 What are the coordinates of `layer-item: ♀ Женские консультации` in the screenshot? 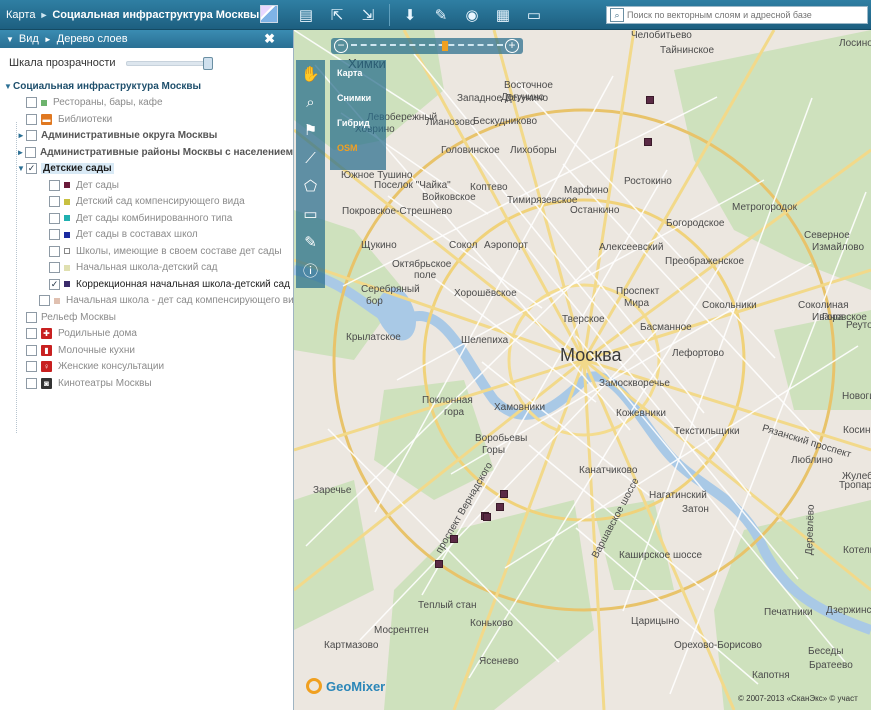 It's located at (148, 367).